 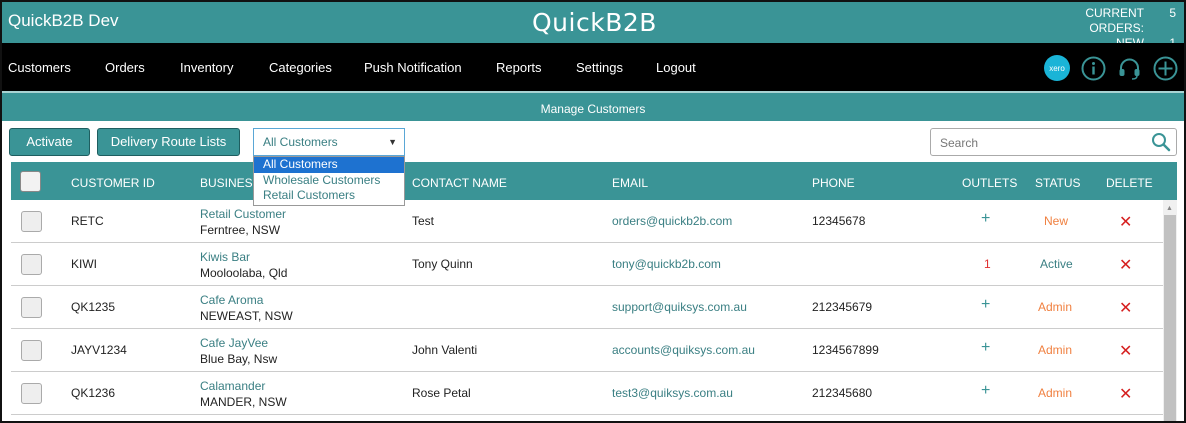 What do you see at coordinates (842, 307) in the screenshot?
I see `phone: 212345679` at bounding box center [842, 307].